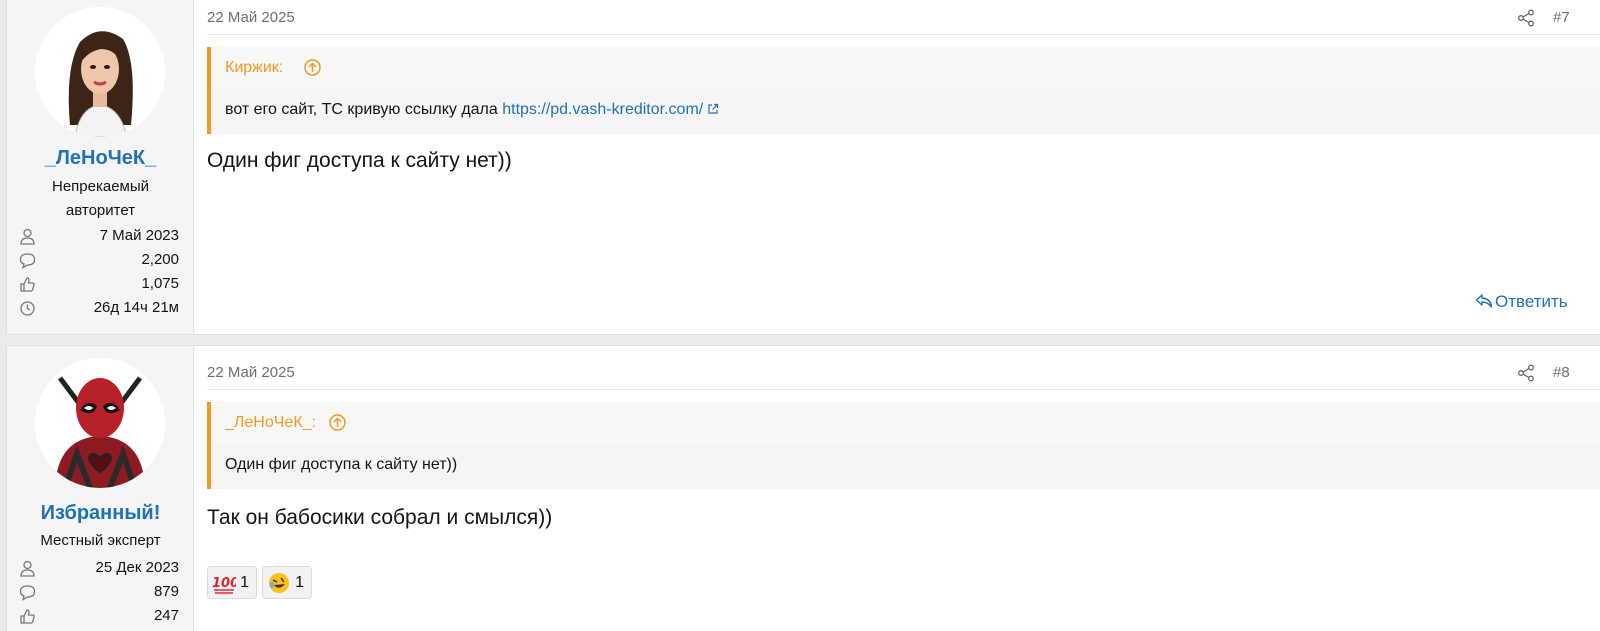 This screenshot has height=631, width=1600. What do you see at coordinates (905, 423) in the screenshot?
I see `quote-header: _ЛеНоЧеК_:` at bounding box center [905, 423].